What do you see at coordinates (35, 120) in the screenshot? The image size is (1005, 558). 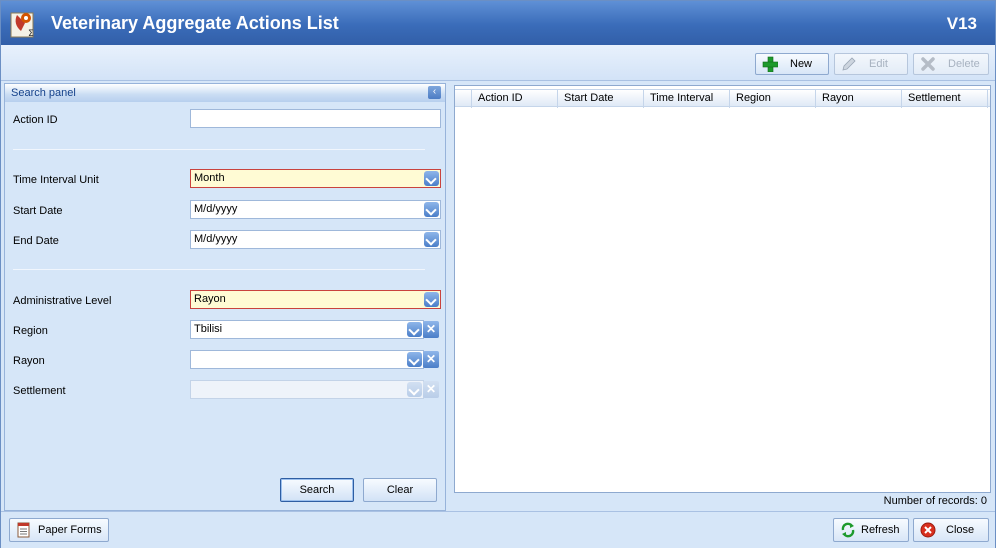 I see `action-id-label: Action ID` at bounding box center [35, 120].